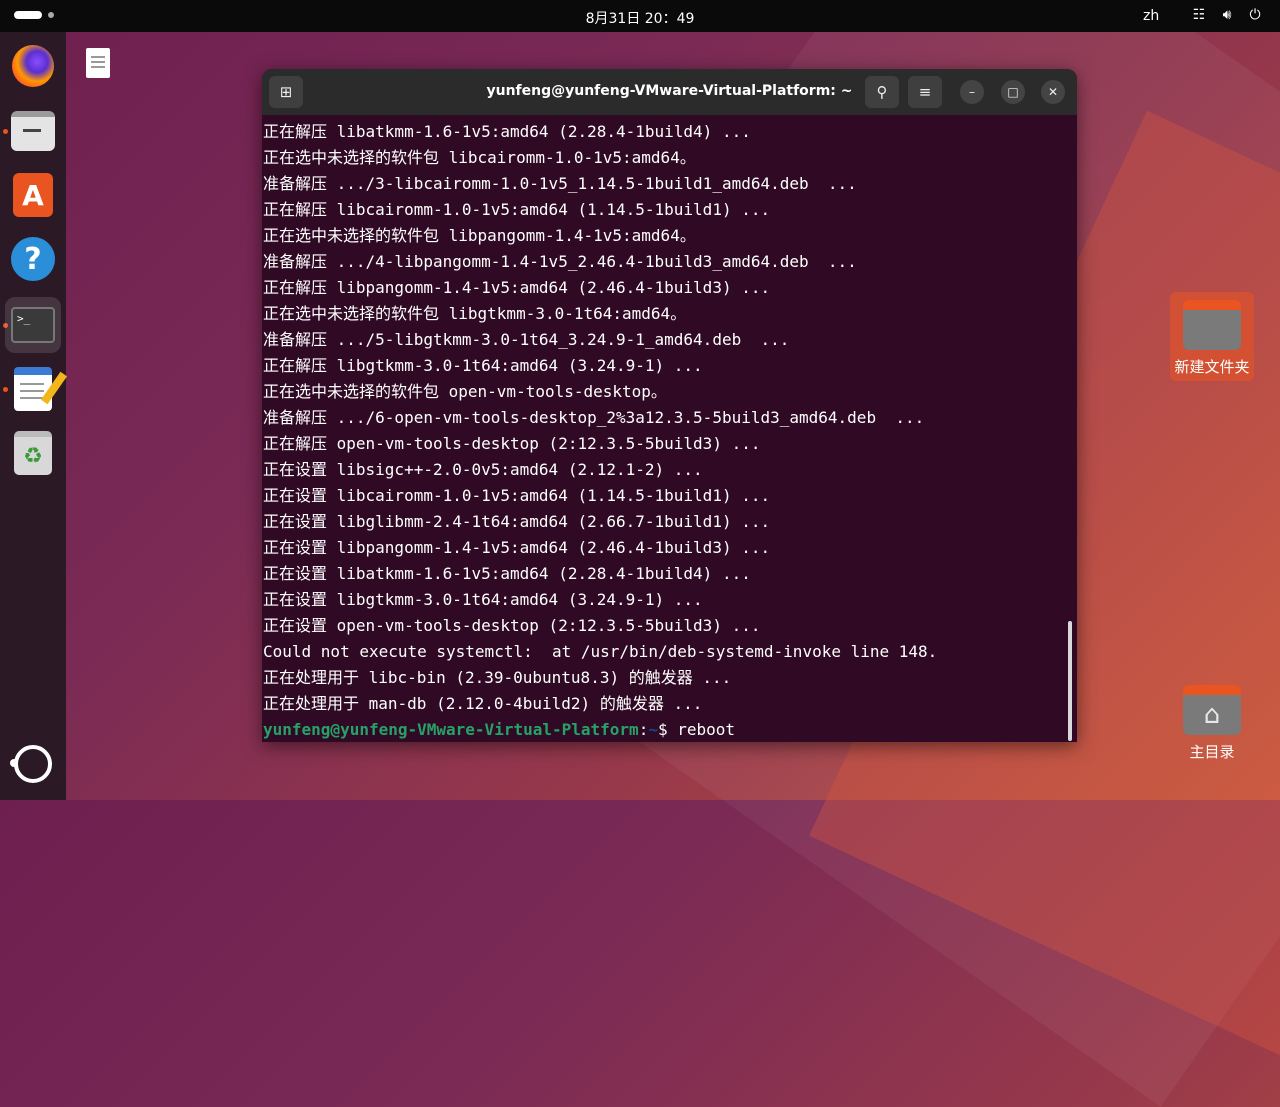 This screenshot has width=1280, height=1107. I want to click on home-folder-icon: ⌂, so click(1212, 710).